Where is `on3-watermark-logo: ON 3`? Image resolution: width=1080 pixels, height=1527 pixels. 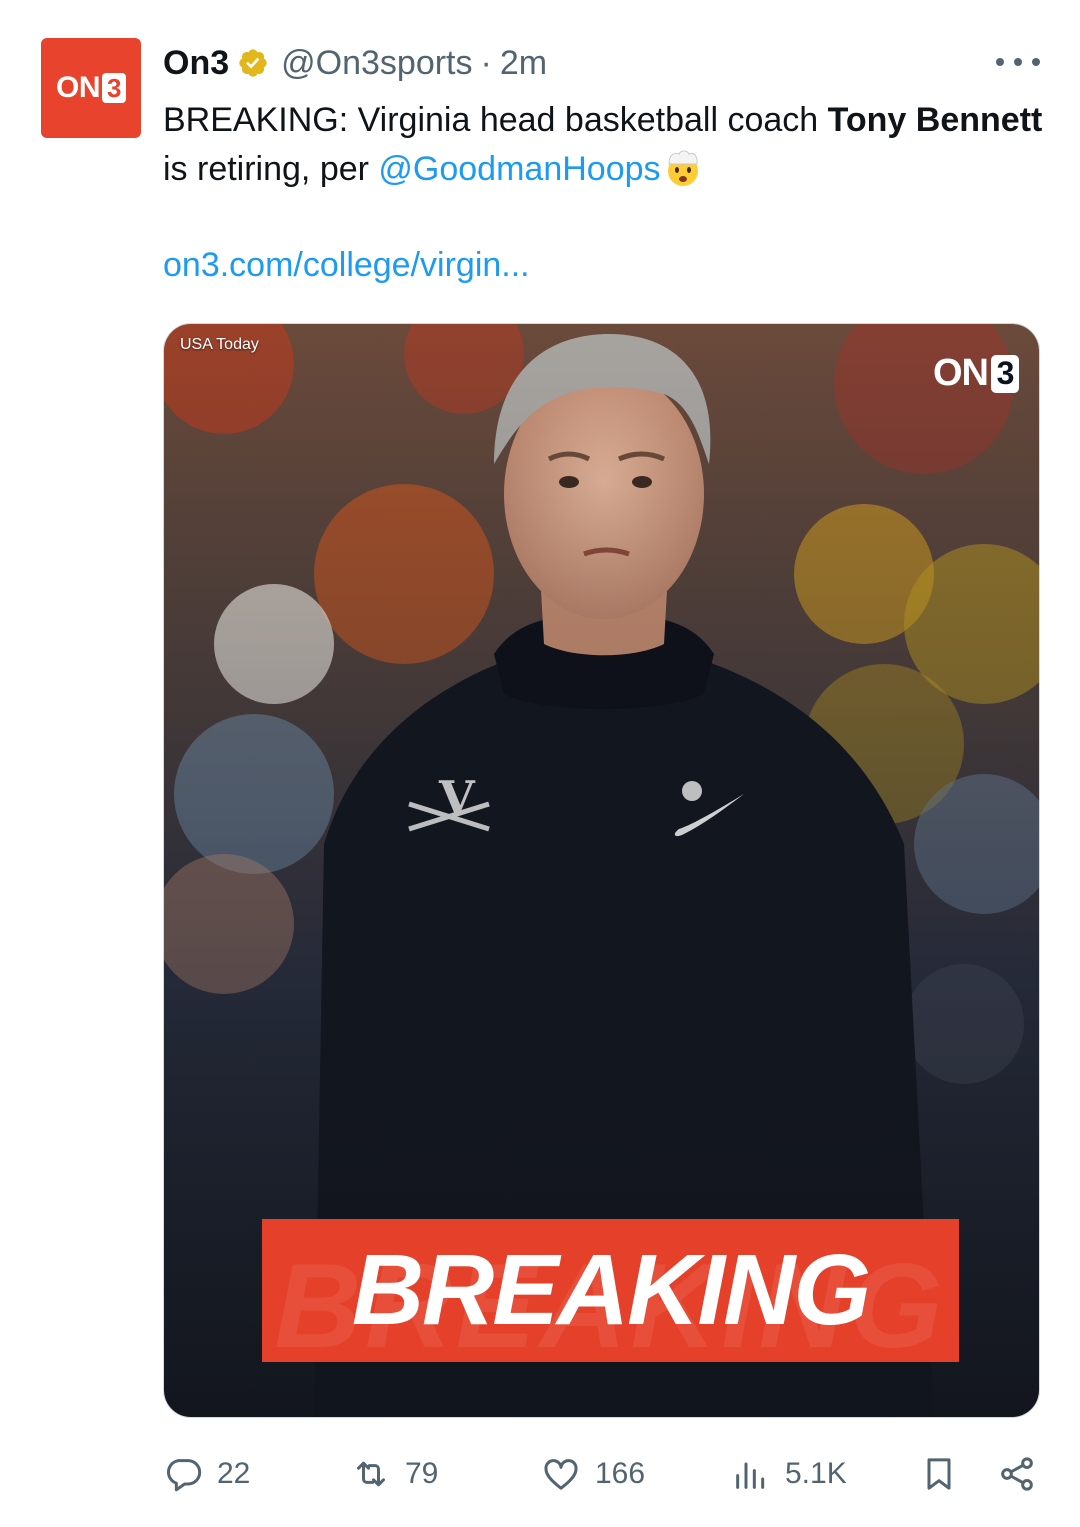
on3-watermark-logo: ON 3 is located at coordinates (976, 373).